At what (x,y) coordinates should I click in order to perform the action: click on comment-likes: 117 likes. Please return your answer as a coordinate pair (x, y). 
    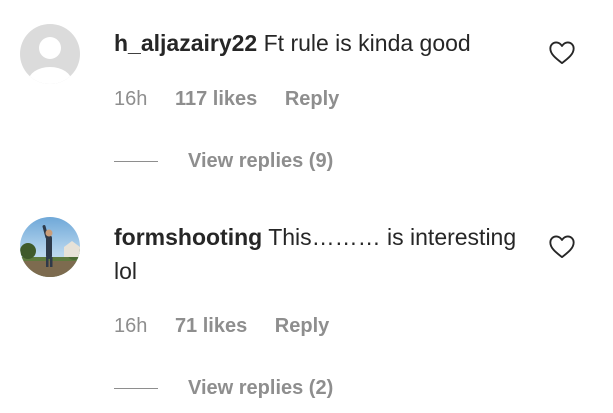
    Looking at the image, I should click on (216, 99).